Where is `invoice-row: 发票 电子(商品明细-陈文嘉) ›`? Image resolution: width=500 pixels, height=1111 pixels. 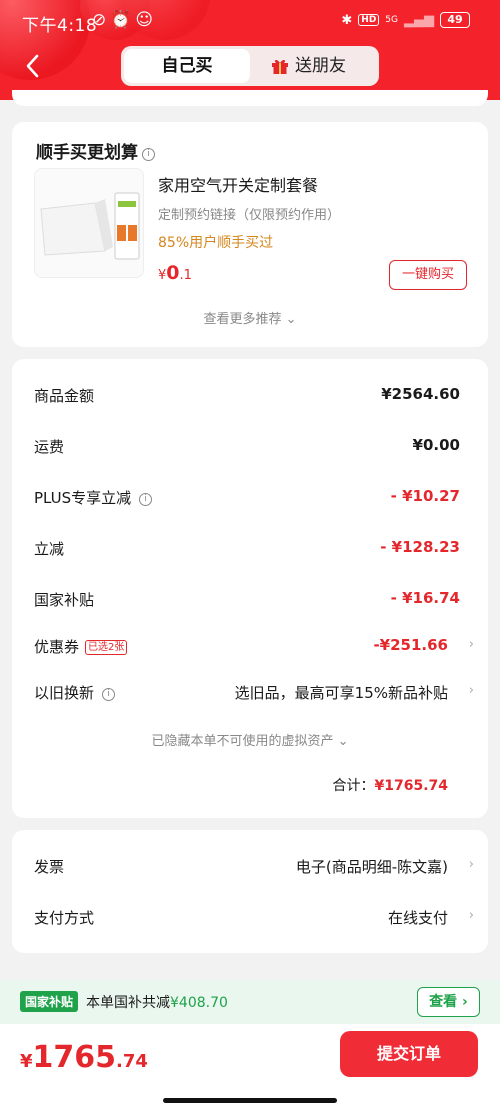
invoice-row: 发票 电子(商品明细-陈文嘉) › is located at coordinates (254, 868).